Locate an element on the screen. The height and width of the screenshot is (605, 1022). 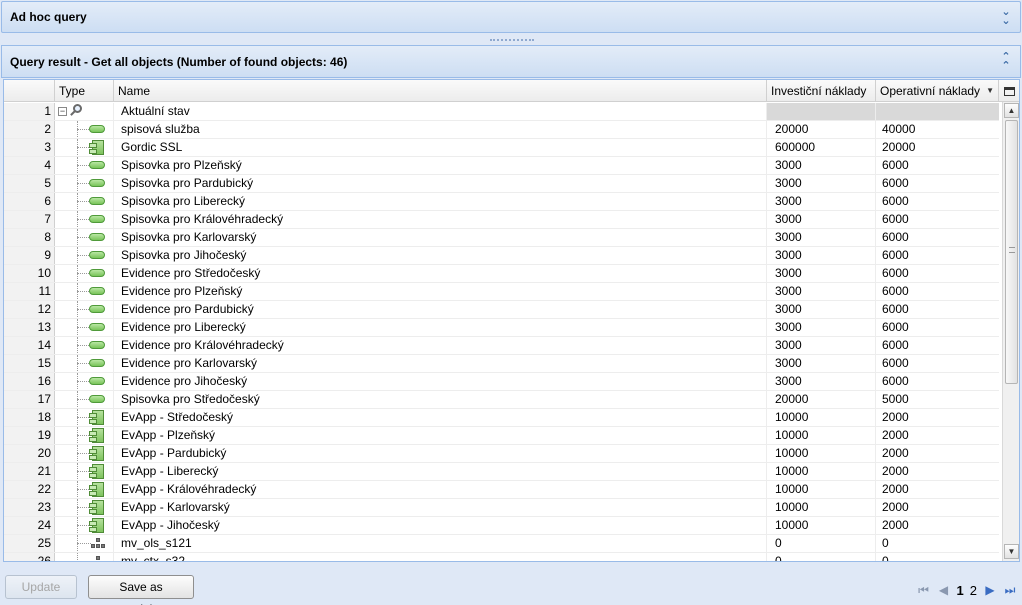
column-header-investicni: Investiční náklady is located at coordinates (821, 91).